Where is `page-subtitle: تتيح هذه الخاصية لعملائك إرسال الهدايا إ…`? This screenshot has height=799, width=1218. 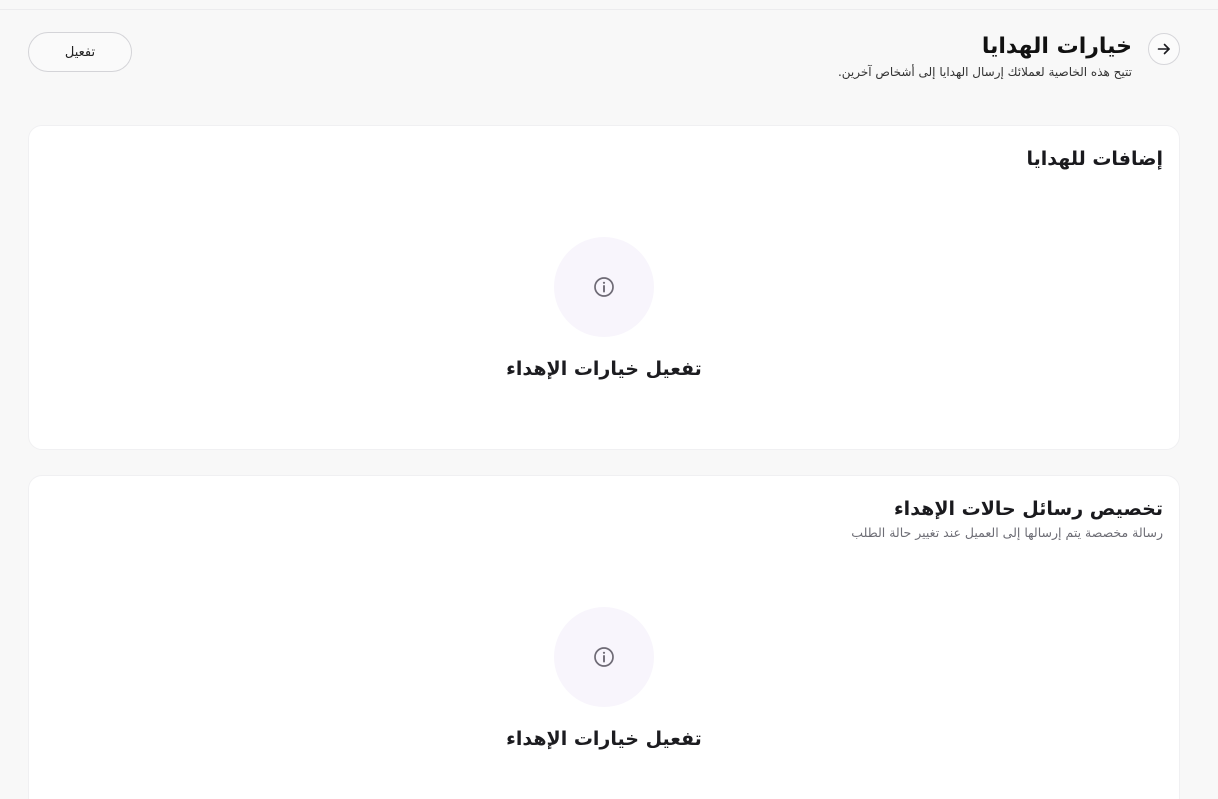 page-subtitle: تتيح هذه الخاصية لعملائك إرسال الهدايا إ… is located at coordinates (984, 72).